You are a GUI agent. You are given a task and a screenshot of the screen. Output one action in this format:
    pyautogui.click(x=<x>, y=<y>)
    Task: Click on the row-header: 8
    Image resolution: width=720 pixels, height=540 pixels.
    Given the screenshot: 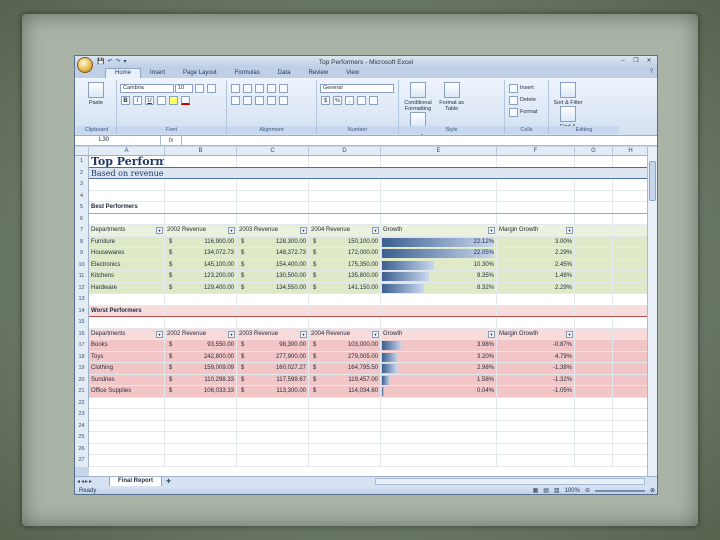 What is the action you would take?
    pyautogui.click(x=82, y=242)
    